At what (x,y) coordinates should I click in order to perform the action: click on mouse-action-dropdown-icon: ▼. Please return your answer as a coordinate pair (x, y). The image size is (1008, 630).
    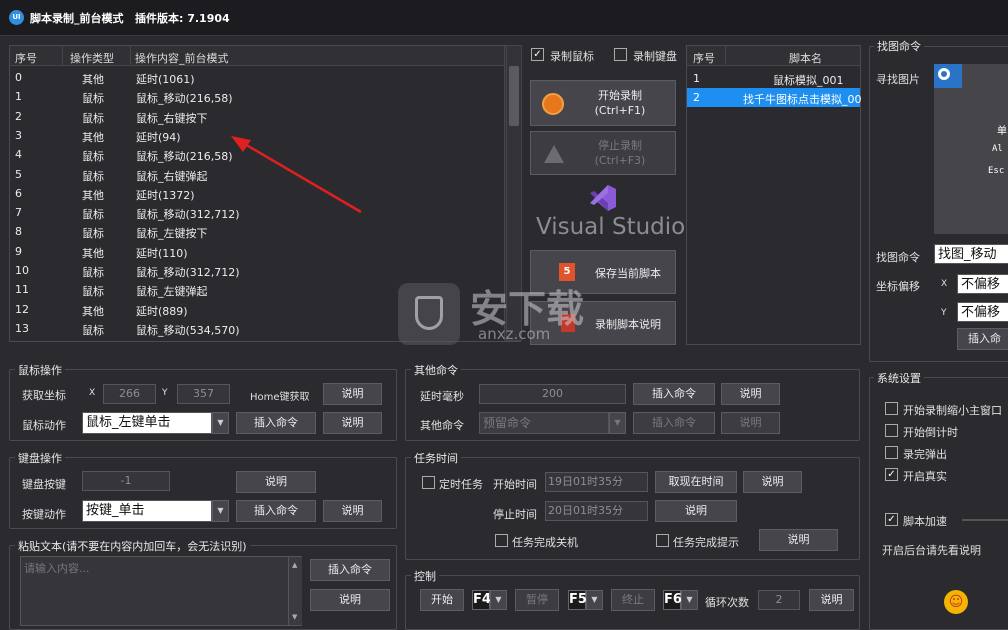
    Looking at the image, I should click on (220, 423).